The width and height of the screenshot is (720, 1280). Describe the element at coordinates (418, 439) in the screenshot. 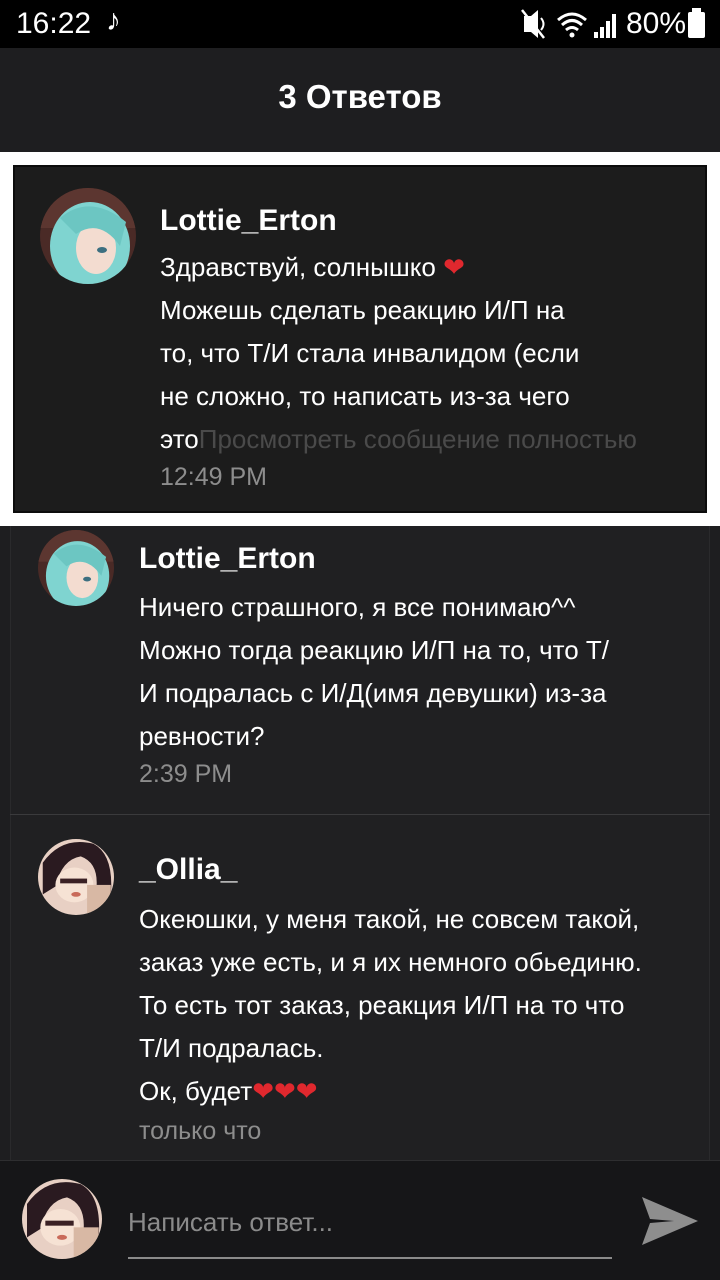

I see `see-more-link: Просмотреть сообщение полностью` at that location.